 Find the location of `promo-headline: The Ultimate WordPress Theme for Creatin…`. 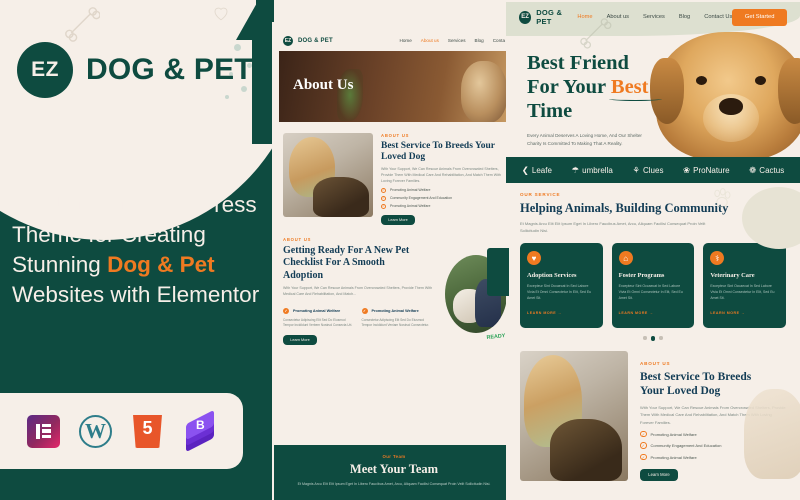

promo-headline: The Ultimate WordPress Theme for Creatin… is located at coordinates (137, 250).